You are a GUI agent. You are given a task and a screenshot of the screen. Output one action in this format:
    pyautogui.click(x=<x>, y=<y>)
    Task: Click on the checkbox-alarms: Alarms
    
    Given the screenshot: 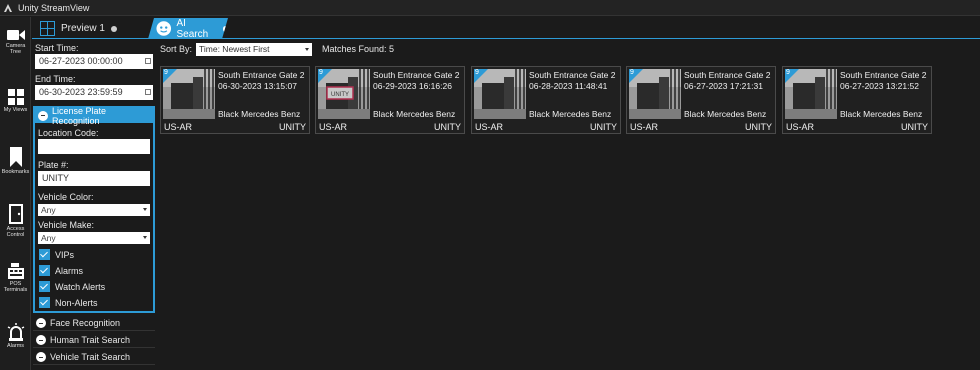 What is the action you would take?
    pyautogui.click(x=61, y=270)
    